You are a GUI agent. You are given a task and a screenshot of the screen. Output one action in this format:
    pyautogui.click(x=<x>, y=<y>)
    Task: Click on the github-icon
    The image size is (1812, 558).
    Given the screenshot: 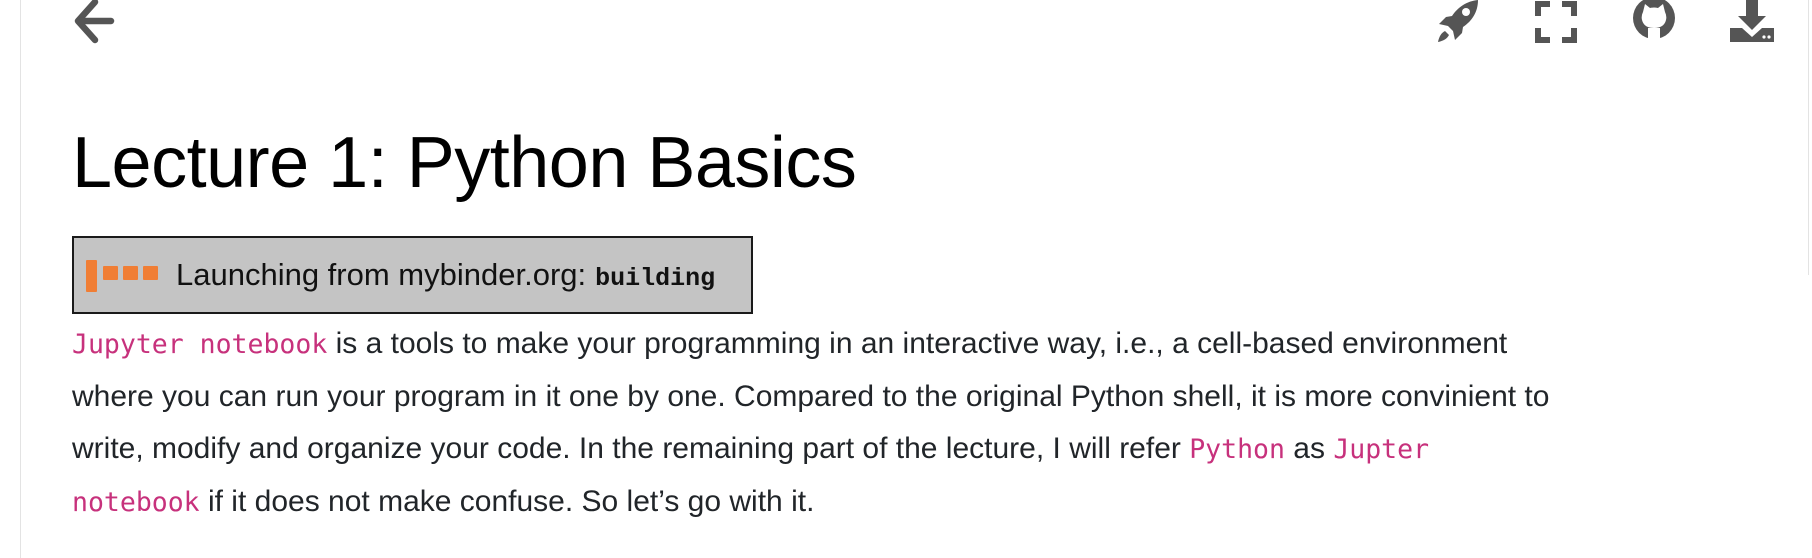 What is the action you would take?
    pyautogui.click(x=1654, y=22)
    